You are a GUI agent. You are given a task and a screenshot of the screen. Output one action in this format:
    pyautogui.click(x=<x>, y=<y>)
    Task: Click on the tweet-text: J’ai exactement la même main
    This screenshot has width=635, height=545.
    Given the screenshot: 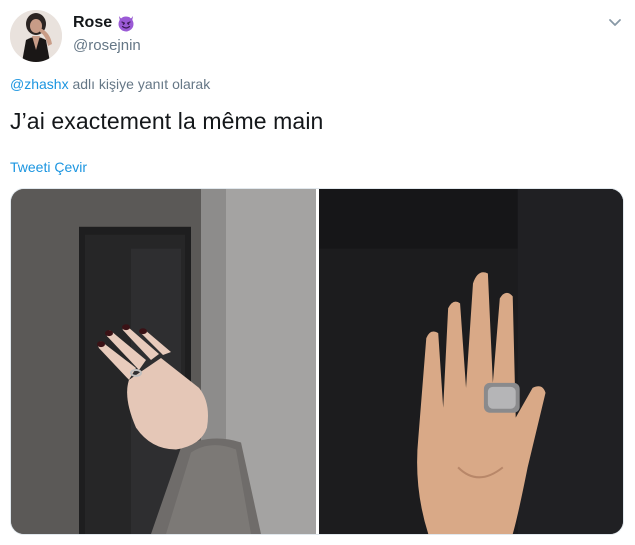 What is the action you would take?
    pyautogui.click(x=167, y=121)
    